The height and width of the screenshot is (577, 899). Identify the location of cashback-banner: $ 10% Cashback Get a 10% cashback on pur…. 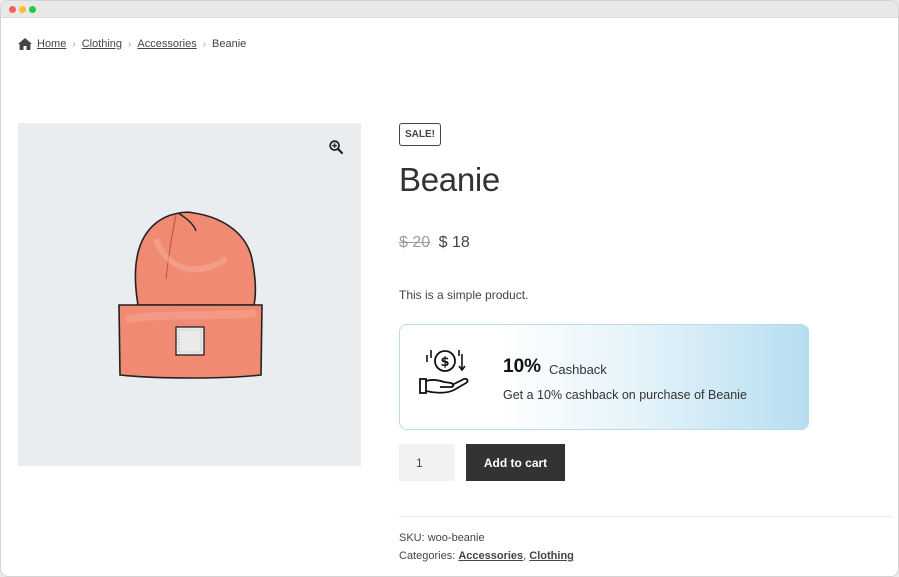
(604, 377).